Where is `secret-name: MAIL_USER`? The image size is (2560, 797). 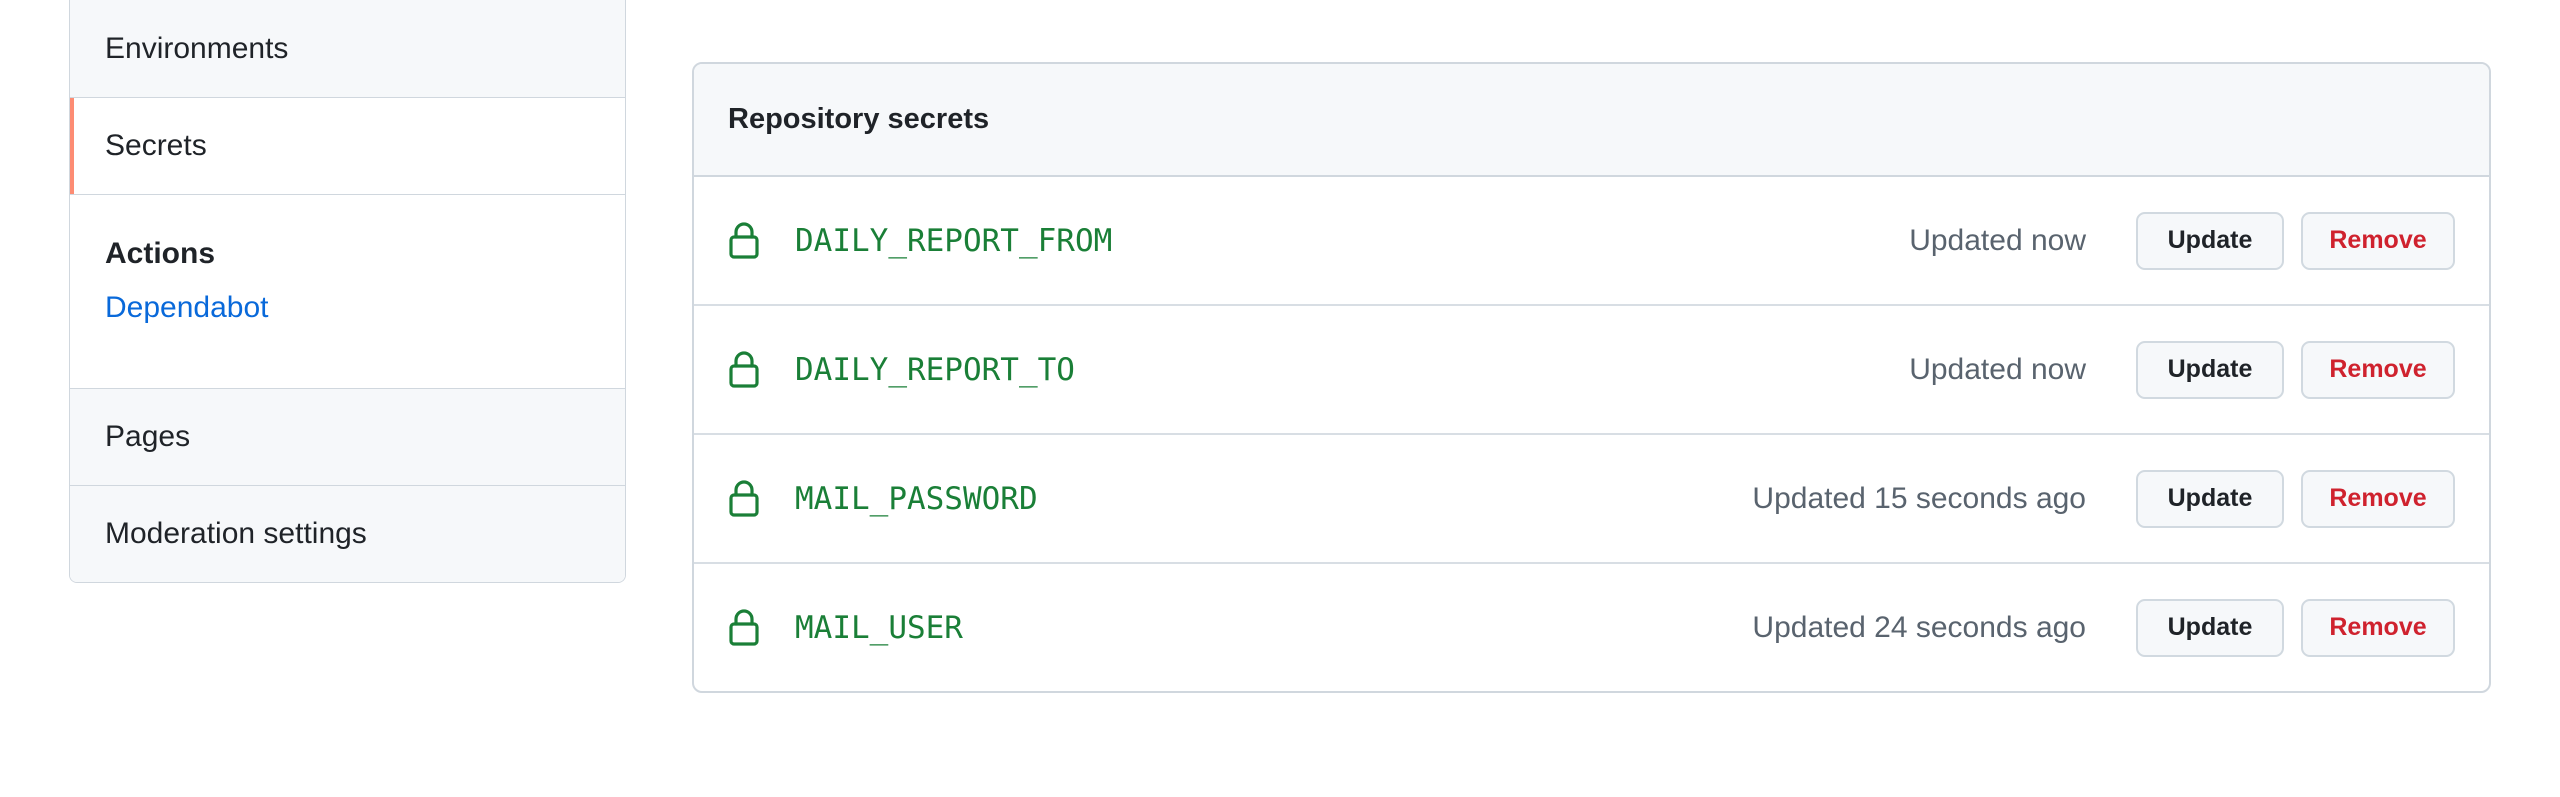
secret-name: MAIL_USER is located at coordinates (879, 627).